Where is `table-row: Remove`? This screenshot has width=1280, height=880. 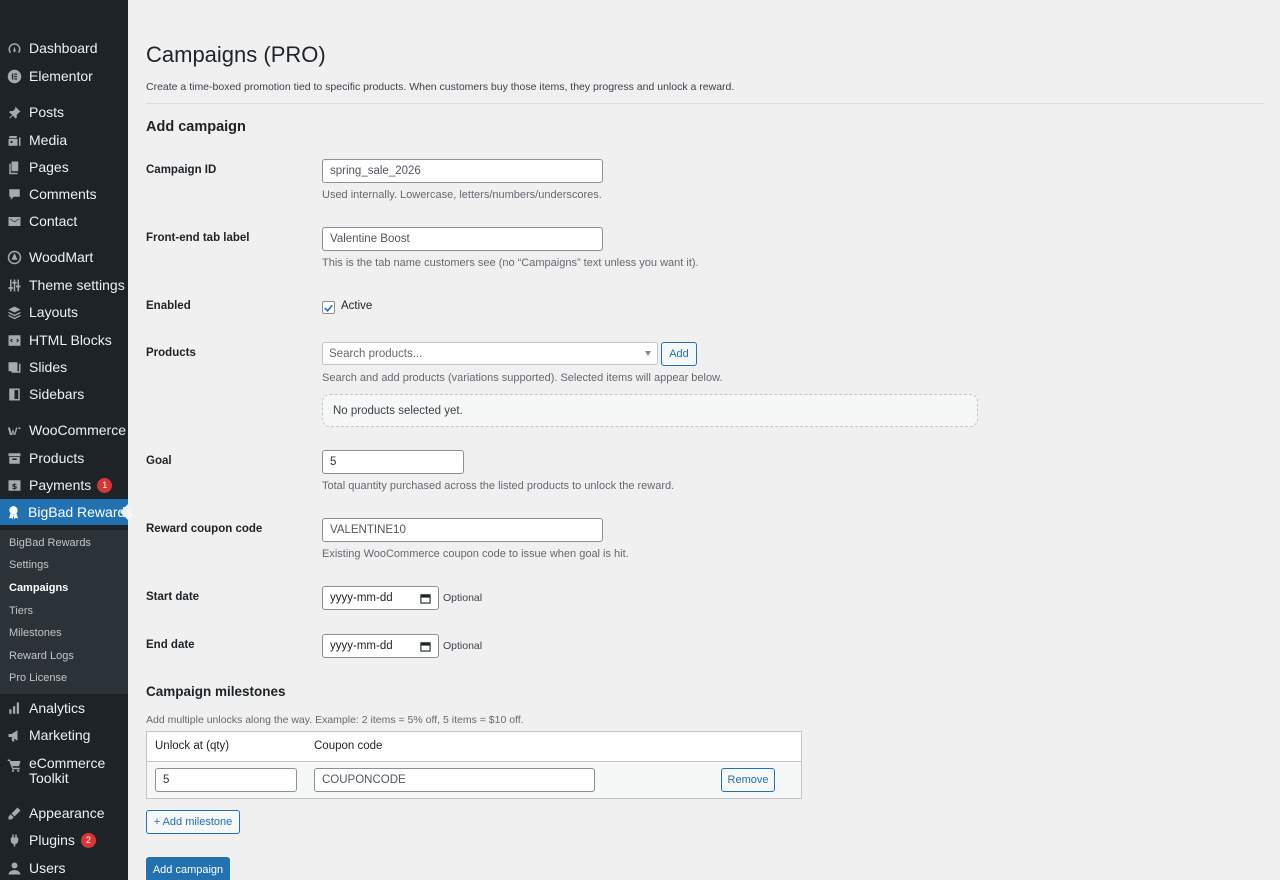
table-row: Remove is located at coordinates (474, 780).